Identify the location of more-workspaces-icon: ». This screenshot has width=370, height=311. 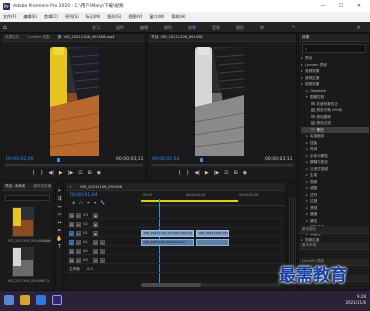
(293, 27).